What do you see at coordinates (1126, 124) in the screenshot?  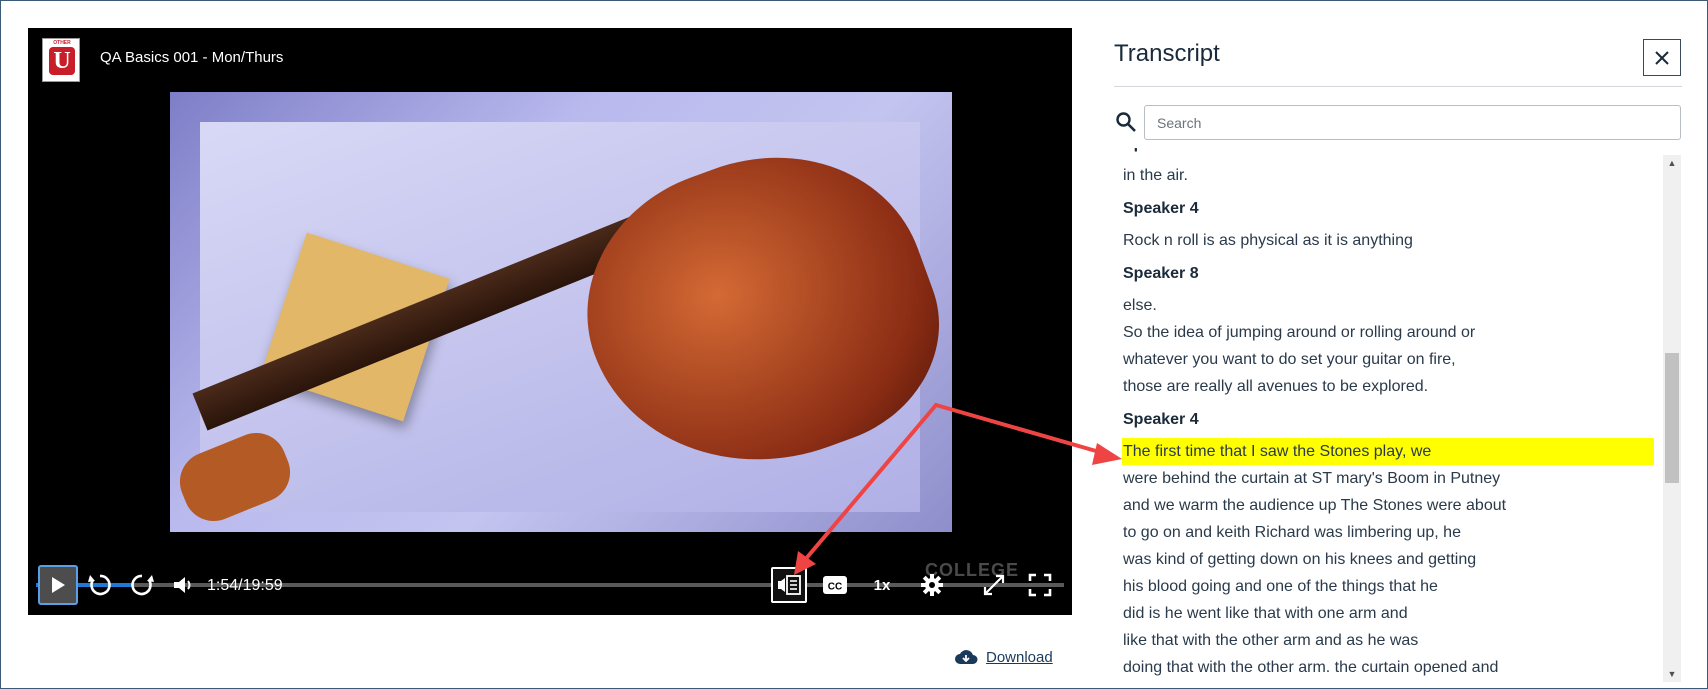 I see `search-icon` at bounding box center [1126, 124].